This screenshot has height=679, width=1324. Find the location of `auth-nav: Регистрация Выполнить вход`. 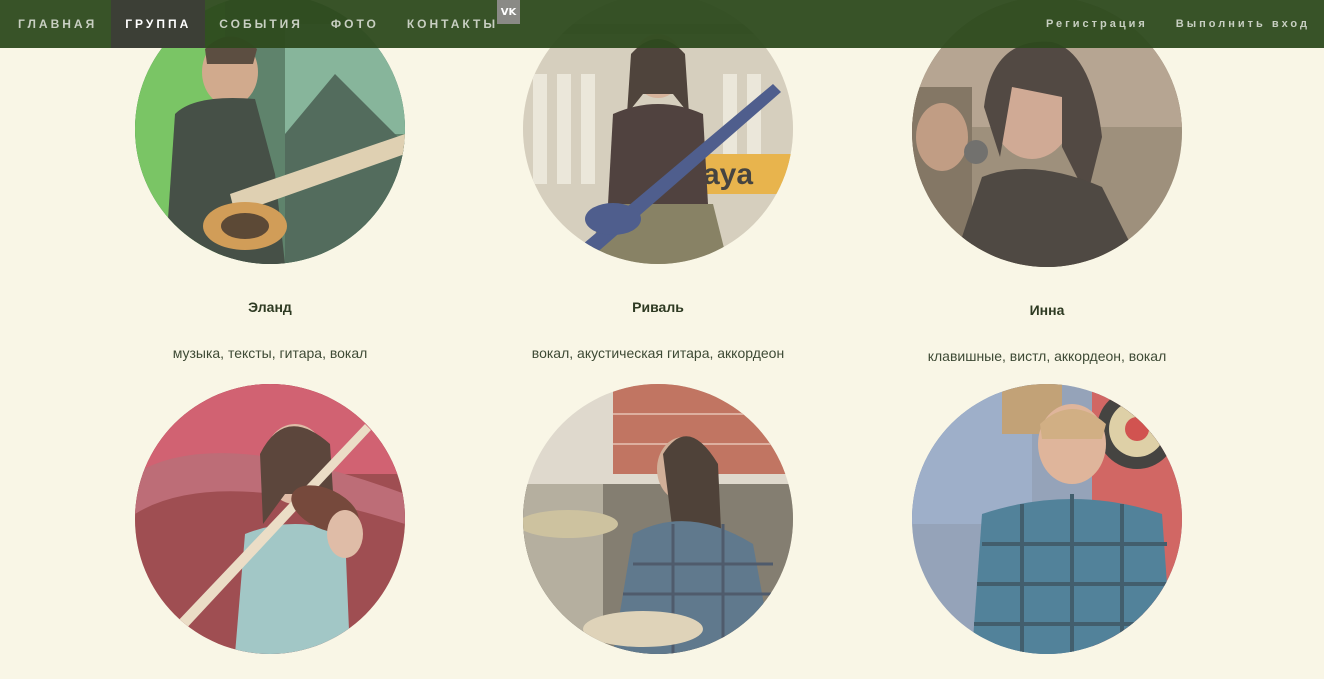

auth-nav: Регистрация Выполнить вход is located at coordinates (1178, 24).